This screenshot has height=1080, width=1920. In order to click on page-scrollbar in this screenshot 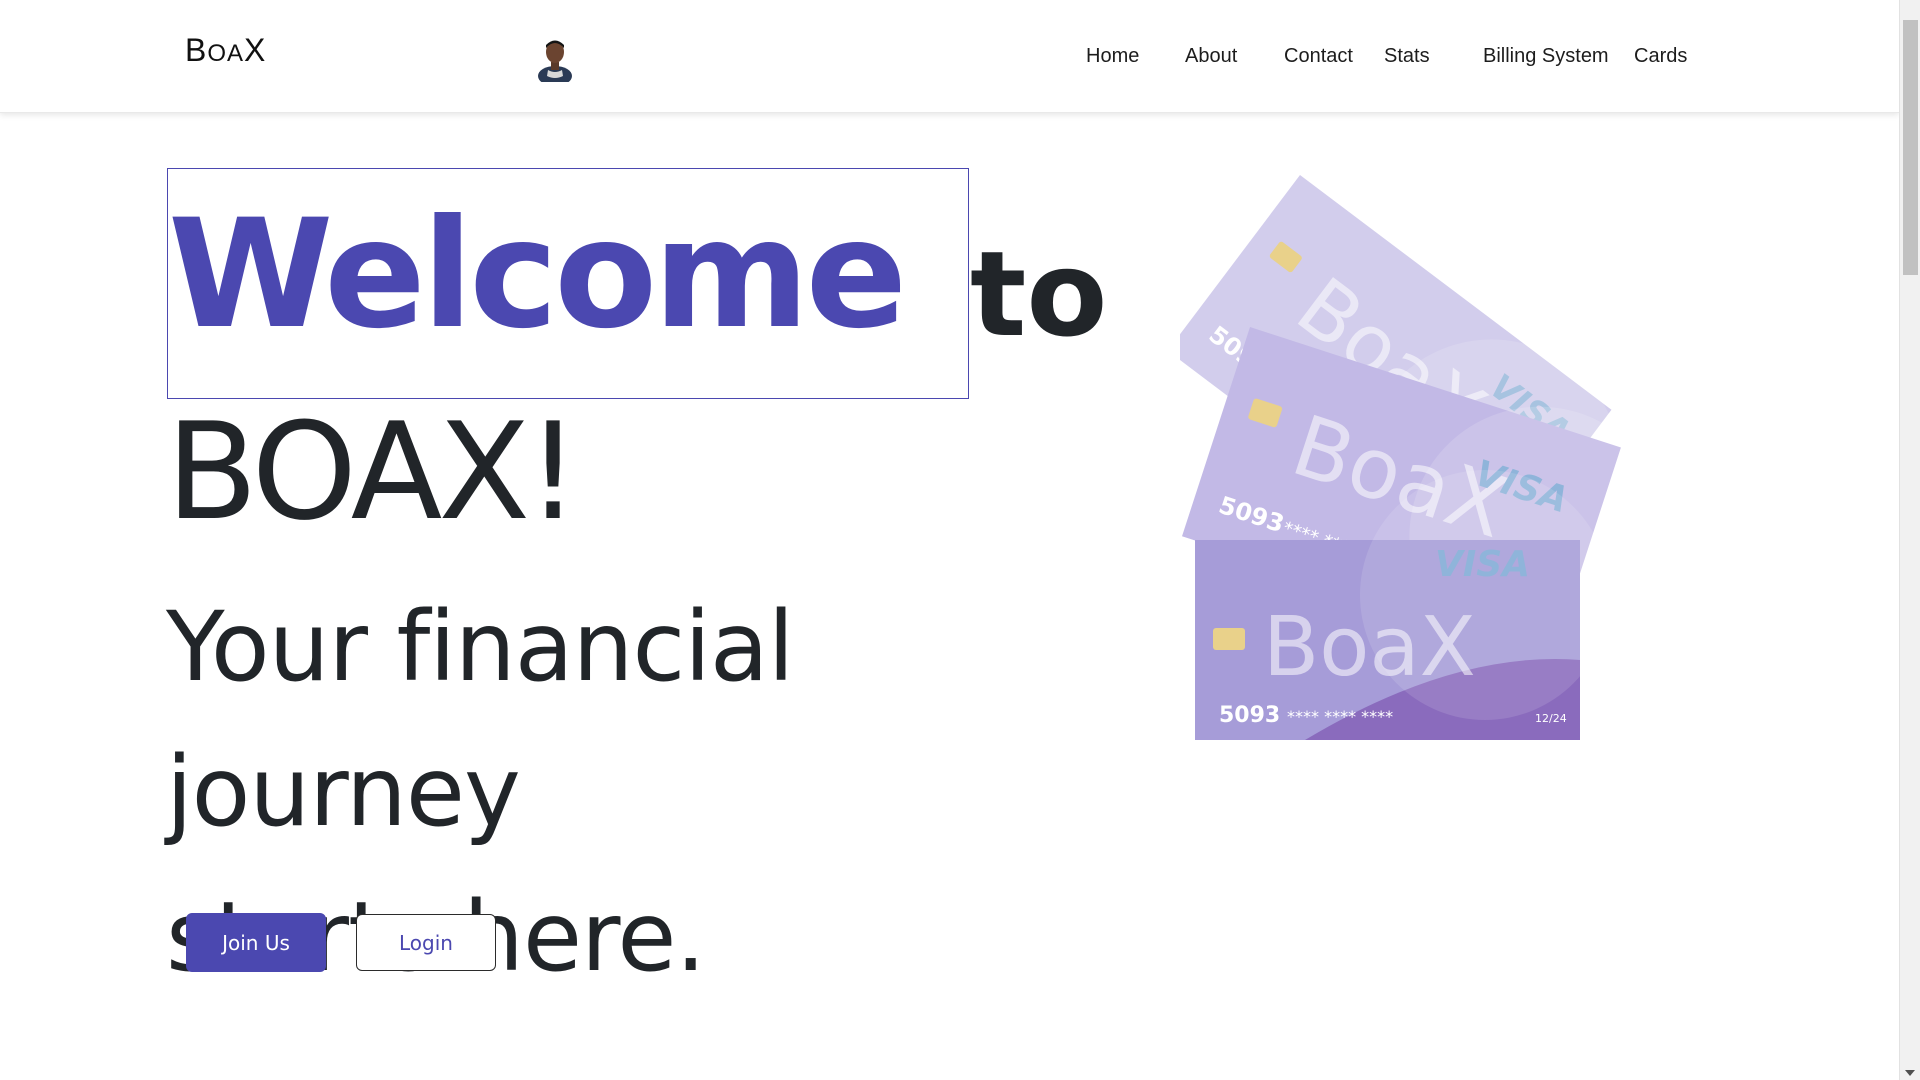, I will do `click(1909, 540)`.